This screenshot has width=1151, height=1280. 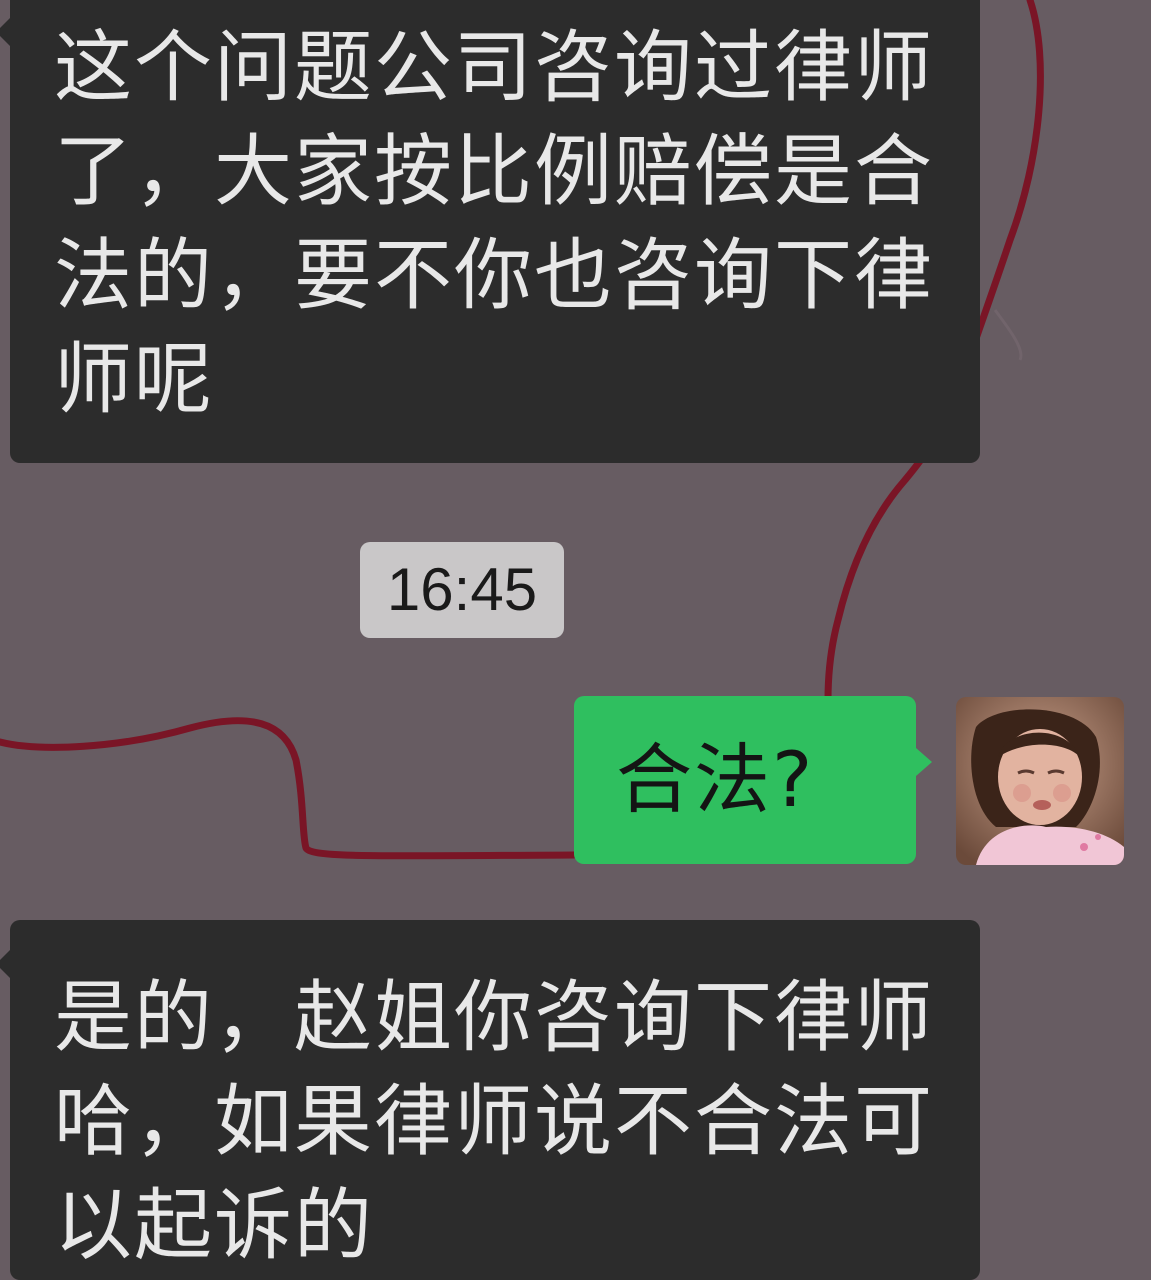 I want to click on message-timestamp: 16:45, so click(x=462, y=590).